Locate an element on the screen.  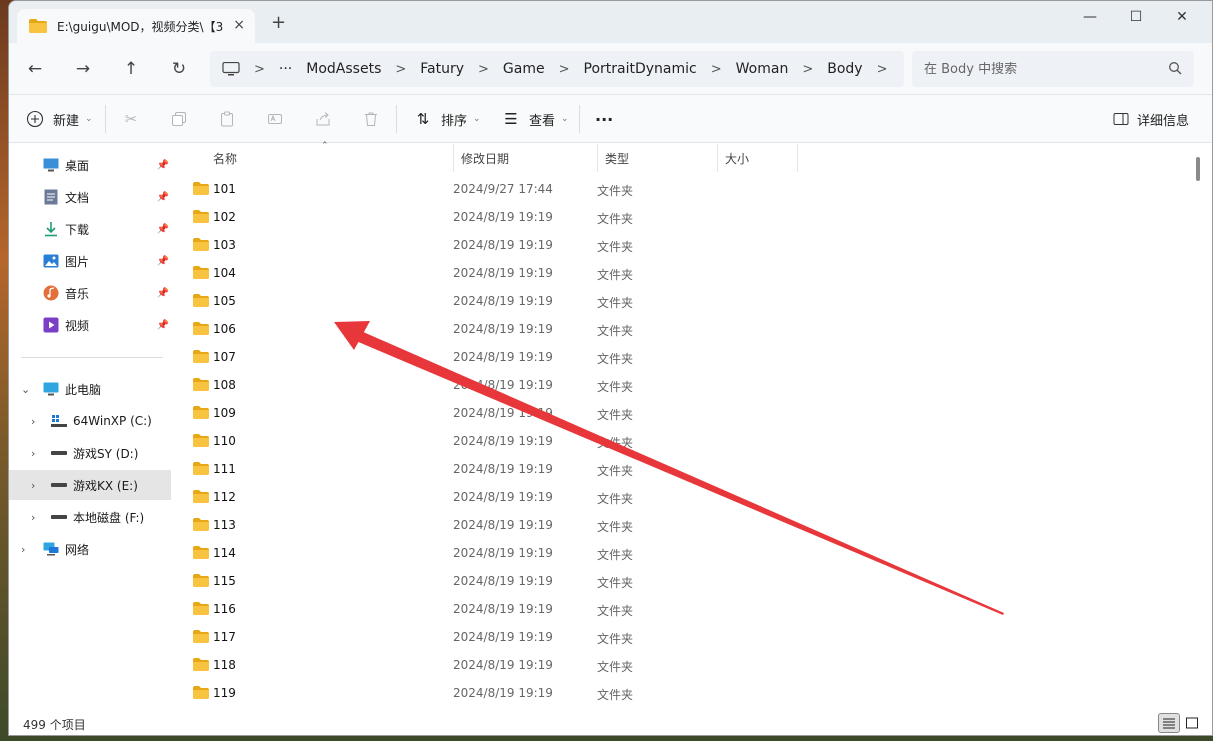
table-row: 111 2024/8/19 19:19 文件夹 is located at coordinates (684, 469).